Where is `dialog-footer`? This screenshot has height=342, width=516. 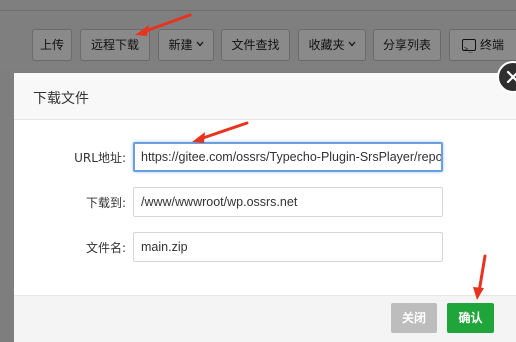
dialog-footer is located at coordinates (265, 318).